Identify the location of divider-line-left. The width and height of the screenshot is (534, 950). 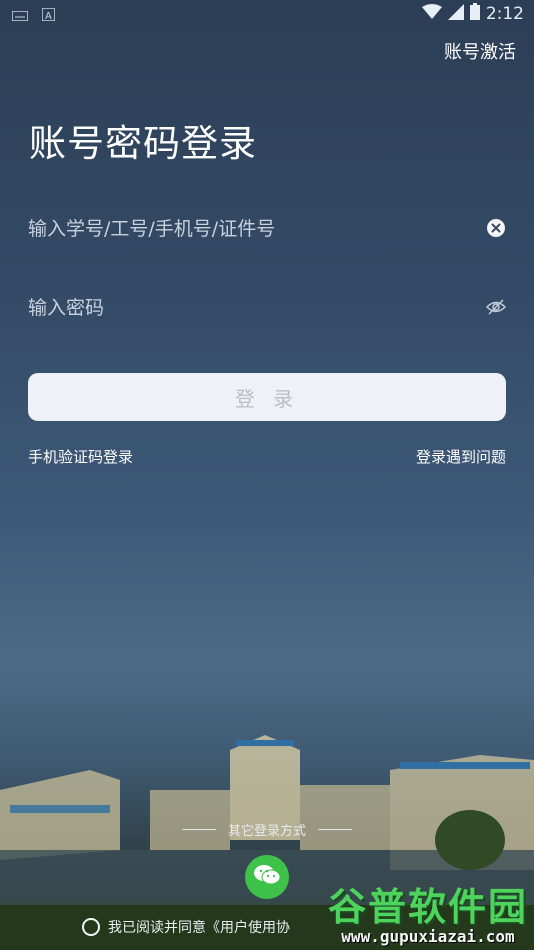
(198, 829).